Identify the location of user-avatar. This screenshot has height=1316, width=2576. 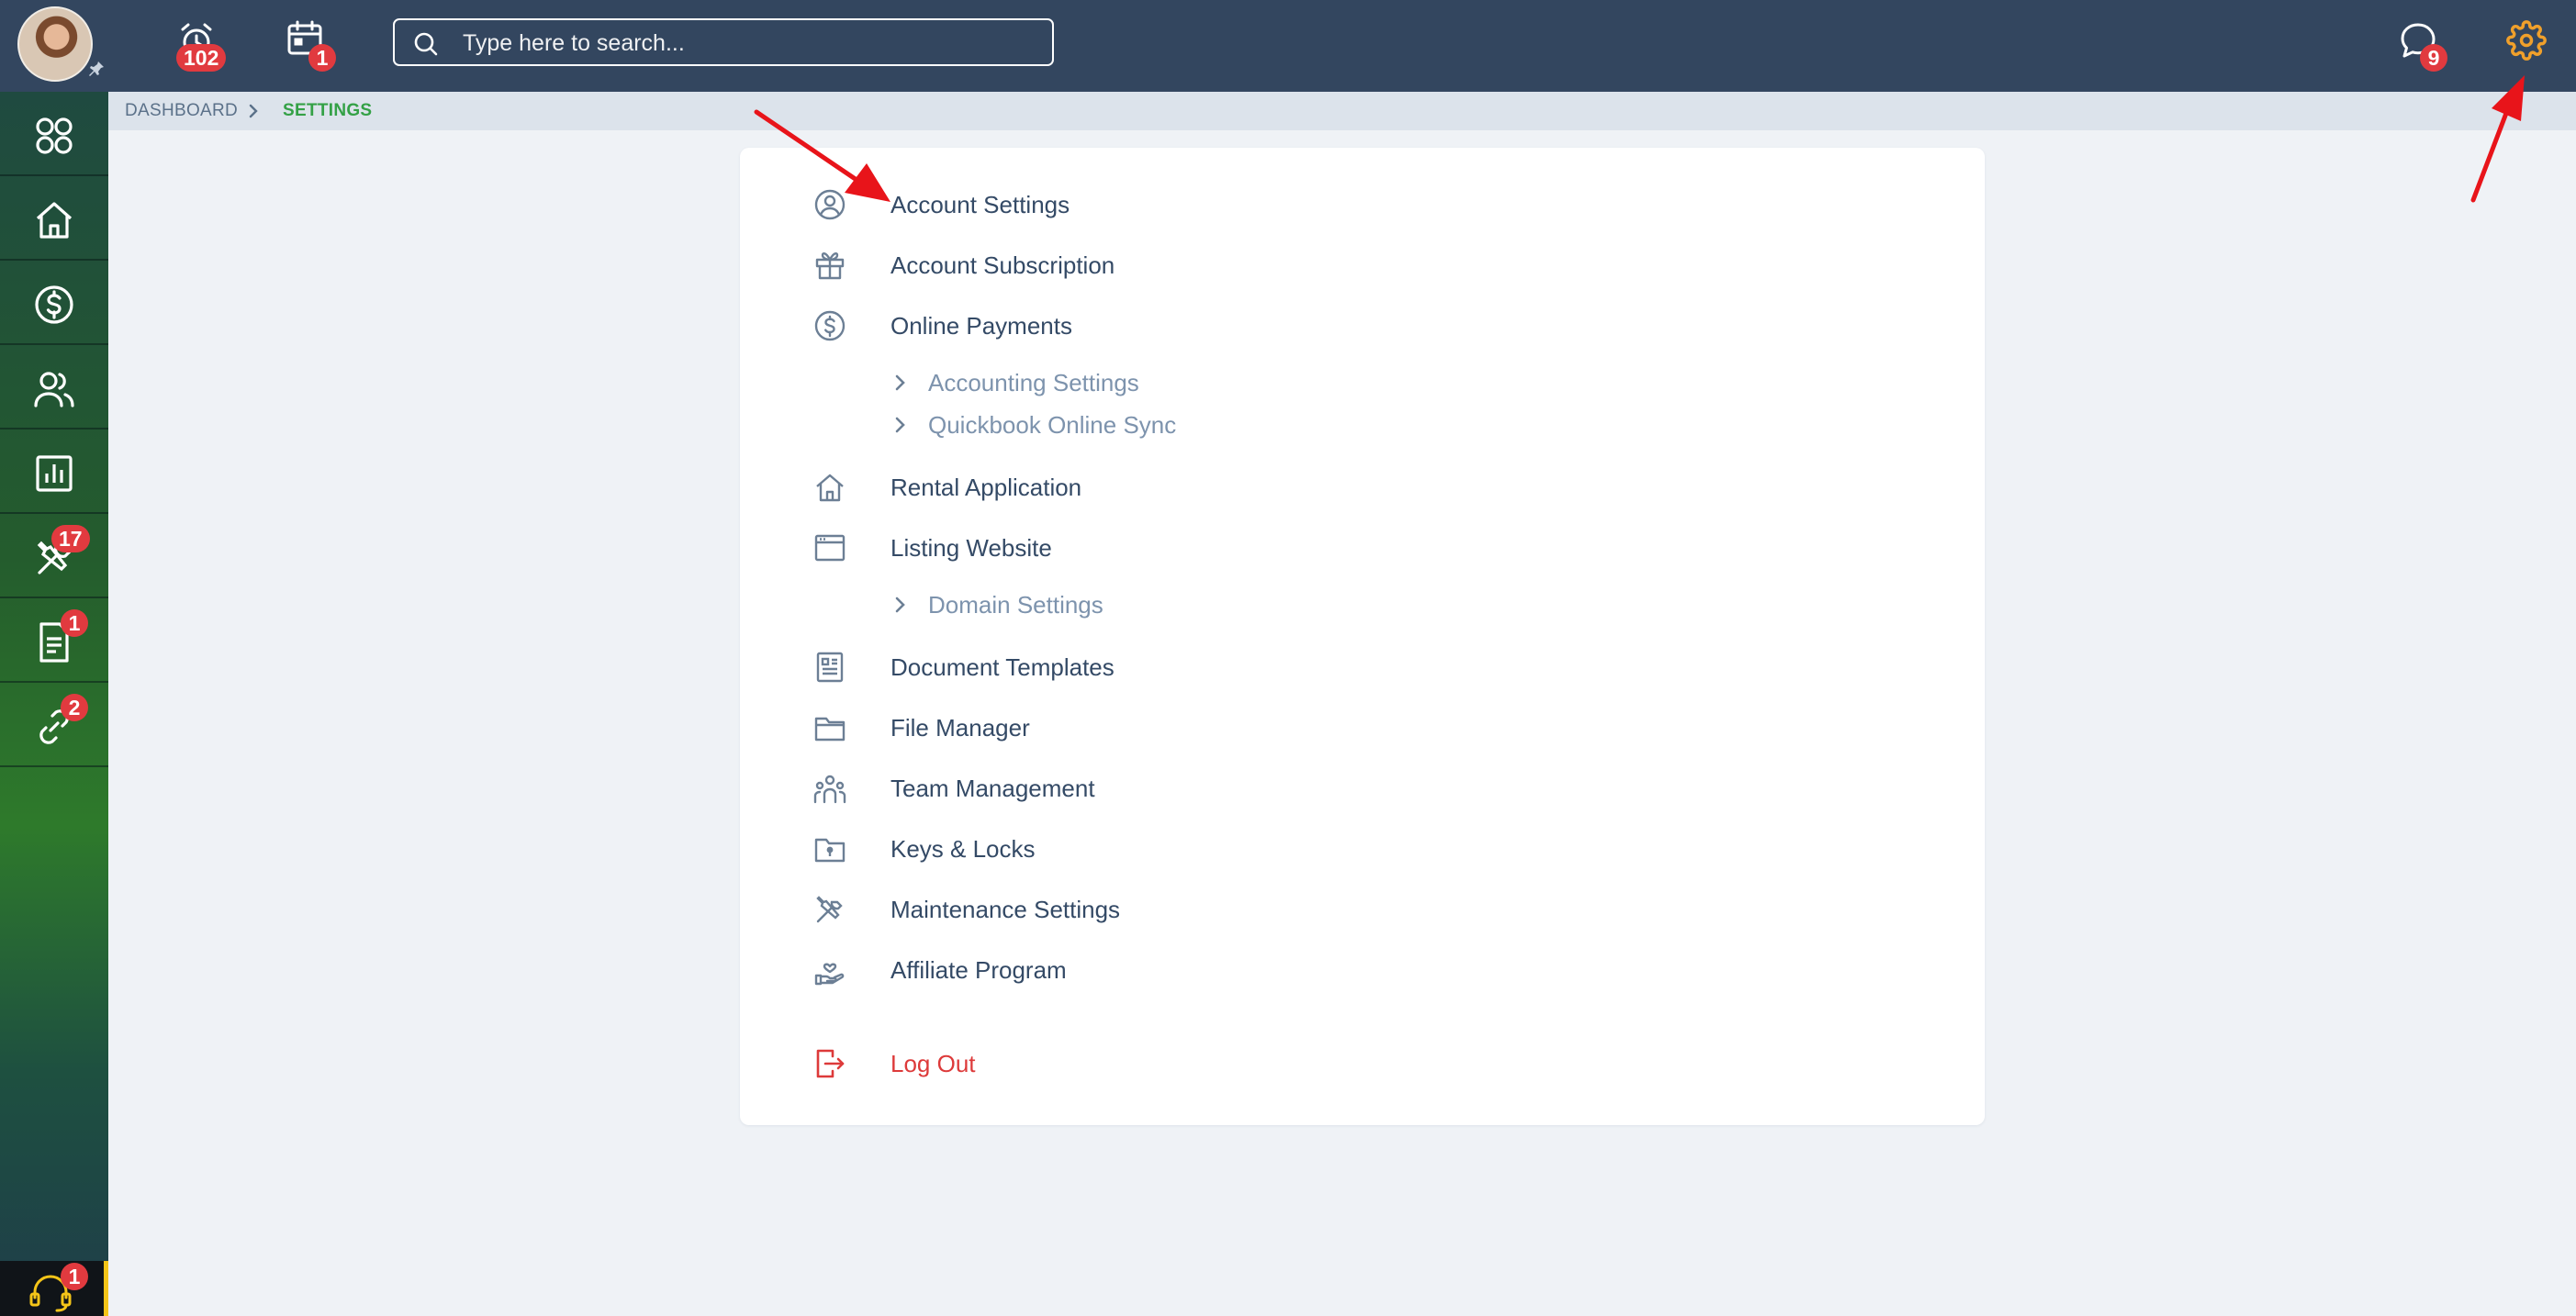
(55, 44).